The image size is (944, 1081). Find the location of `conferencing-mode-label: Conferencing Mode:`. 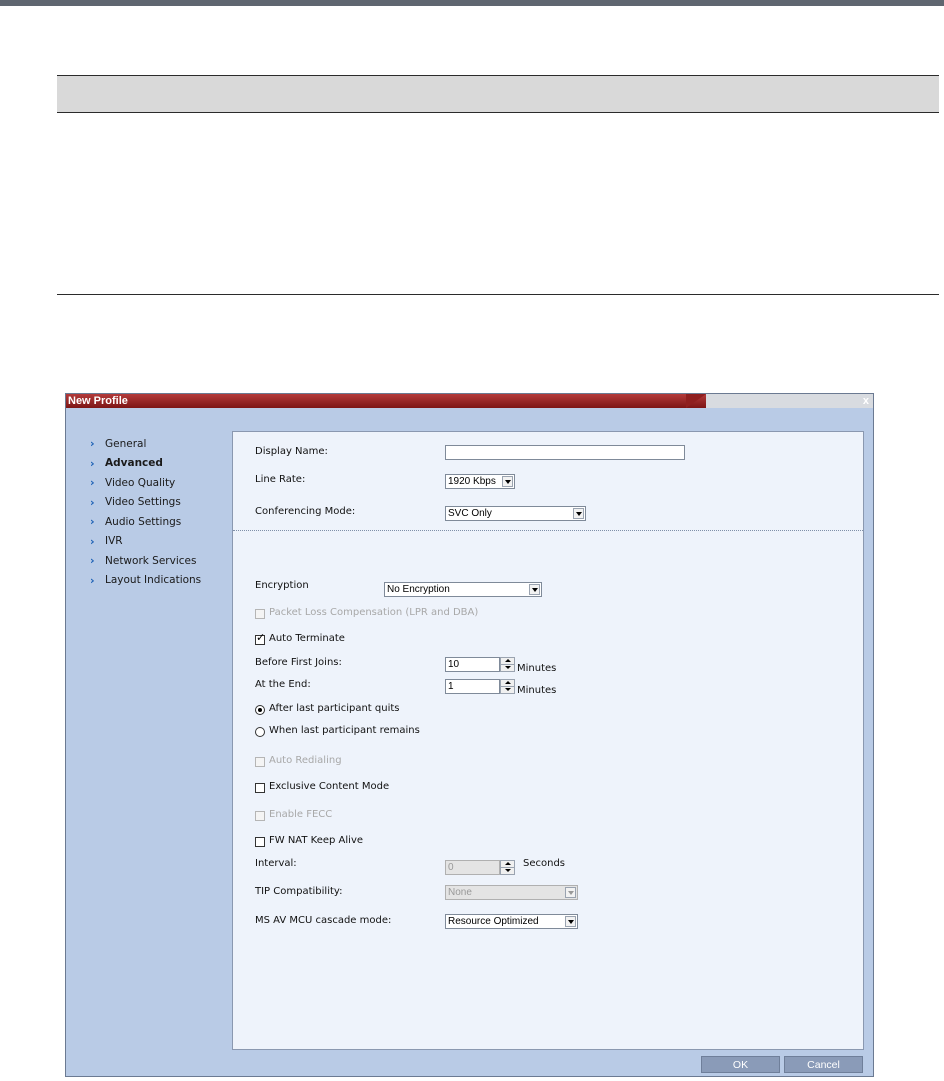

conferencing-mode-label: Conferencing Mode: is located at coordinates (305, 511).